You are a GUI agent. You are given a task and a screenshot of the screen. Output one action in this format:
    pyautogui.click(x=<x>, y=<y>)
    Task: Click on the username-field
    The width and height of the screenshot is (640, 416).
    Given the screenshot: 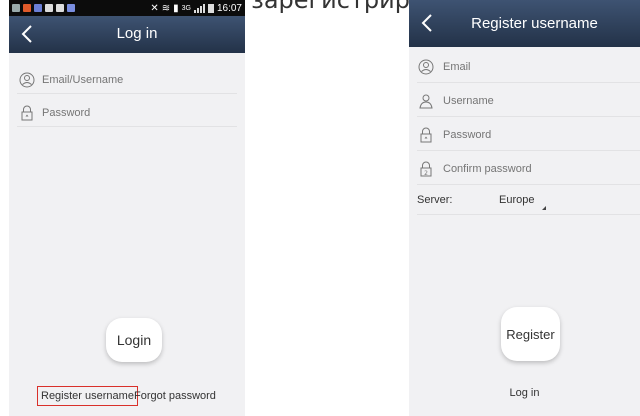 What is the action you would take?
    pyautogui.click(x=528, y=101)
    